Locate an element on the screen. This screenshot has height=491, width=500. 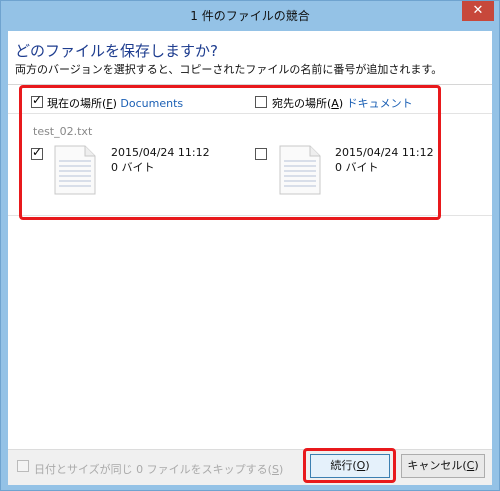
window-title: 1 件のファイルの競合 is located at coordinates (250, 16).